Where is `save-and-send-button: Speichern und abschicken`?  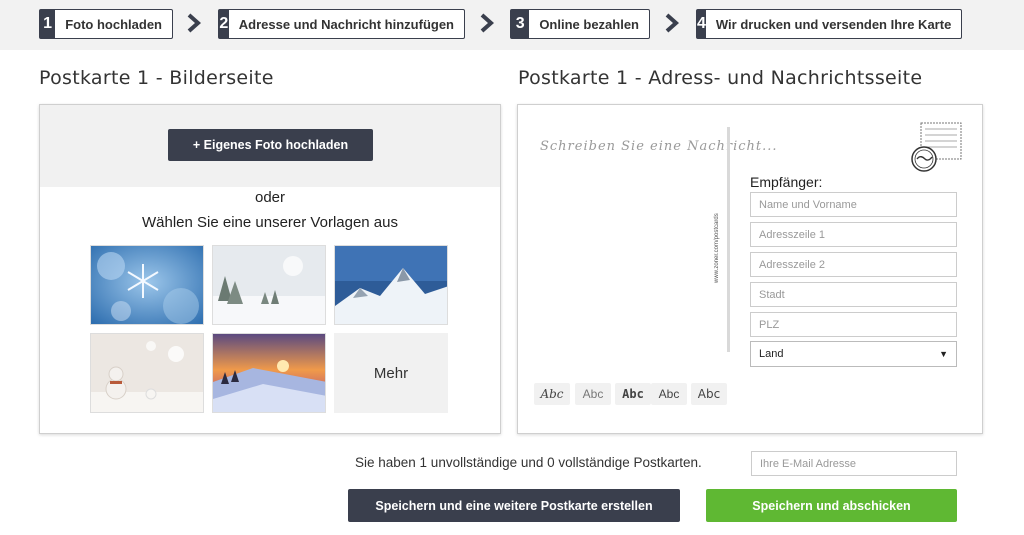 save-and-send-button: Speichern und abschicken is located at coordinates (831, 505).